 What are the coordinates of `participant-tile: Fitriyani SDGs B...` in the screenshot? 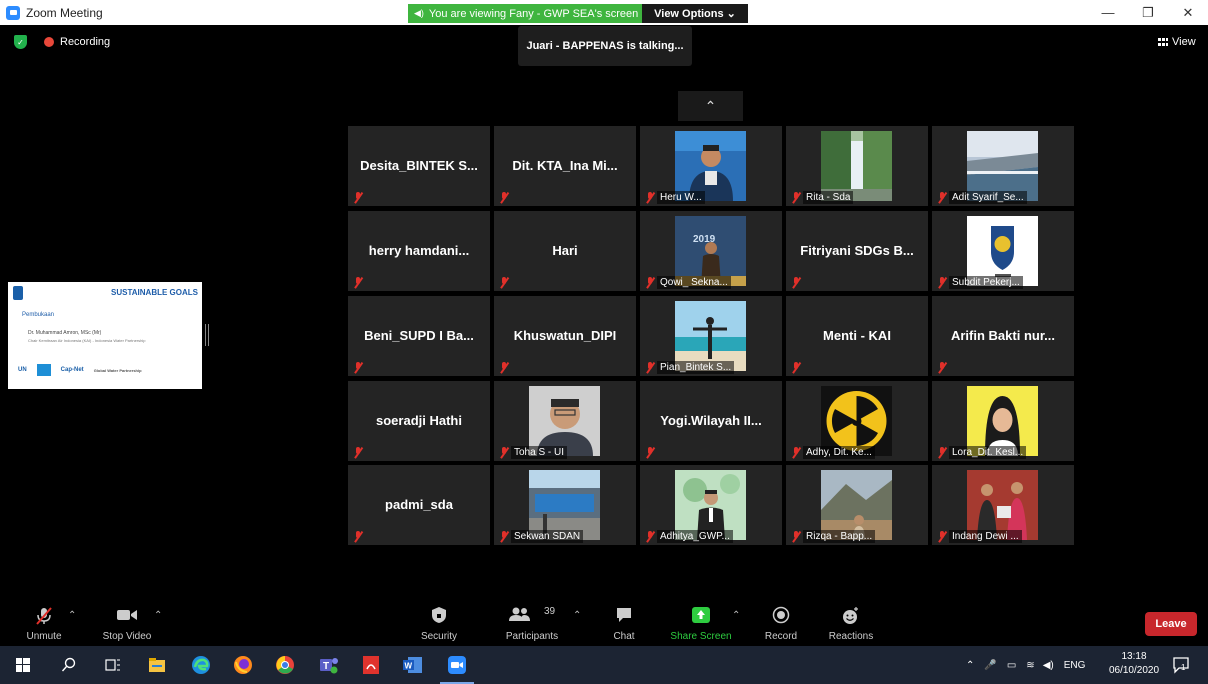 It's located at (857, 251).